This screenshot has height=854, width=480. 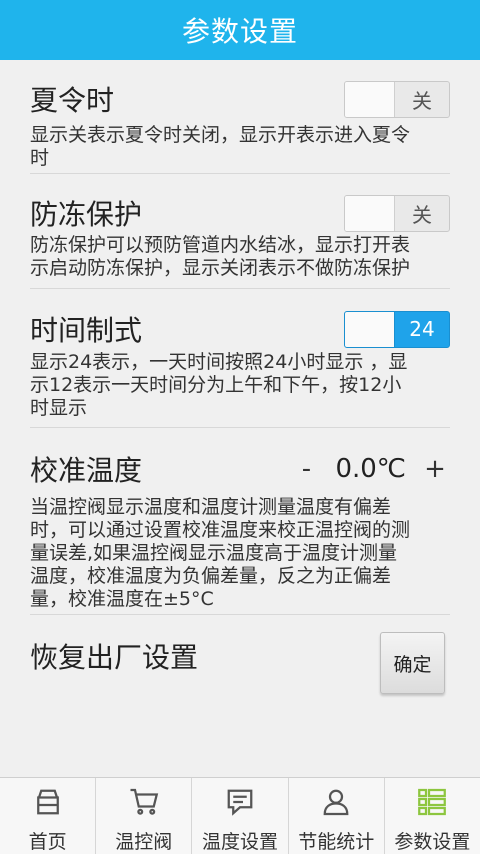 I want to click on tab-energy-stats: 节能统计, so click(x=337, y=816).